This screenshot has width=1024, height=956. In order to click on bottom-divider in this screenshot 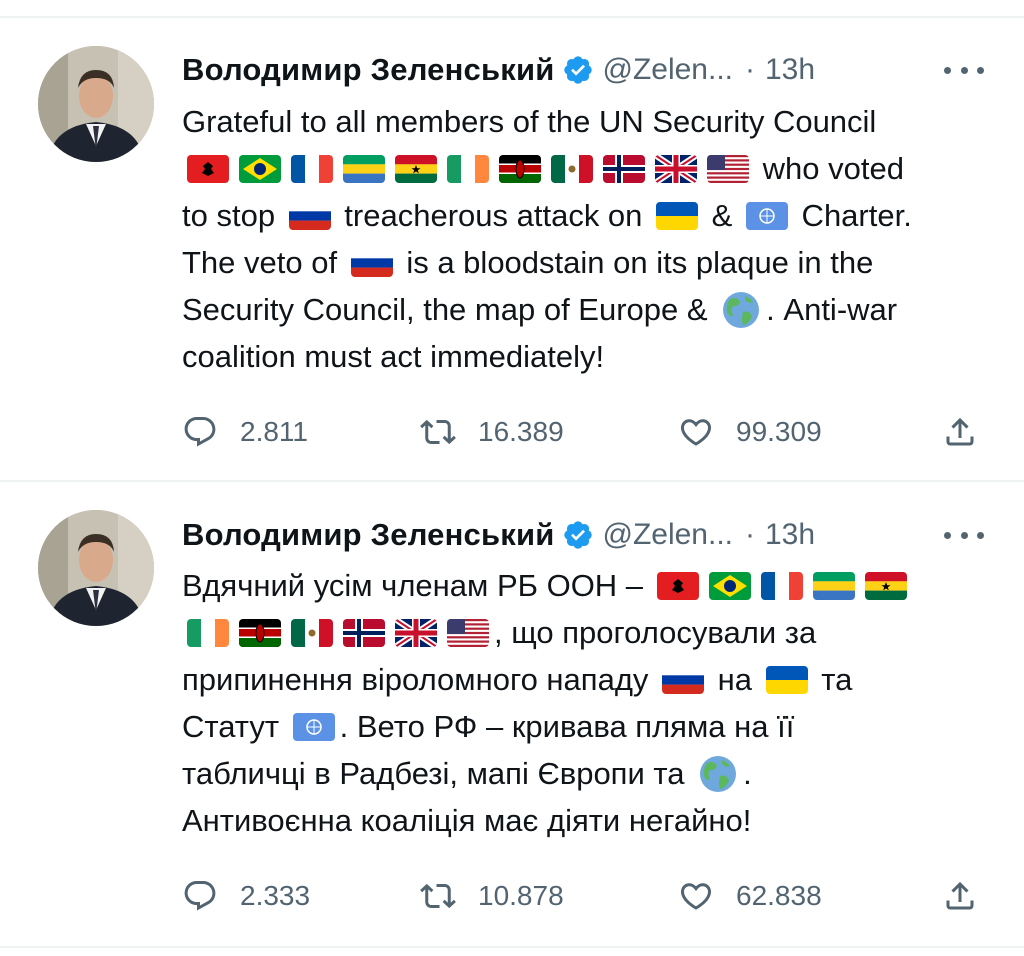, I will do `click(512, 947)`.